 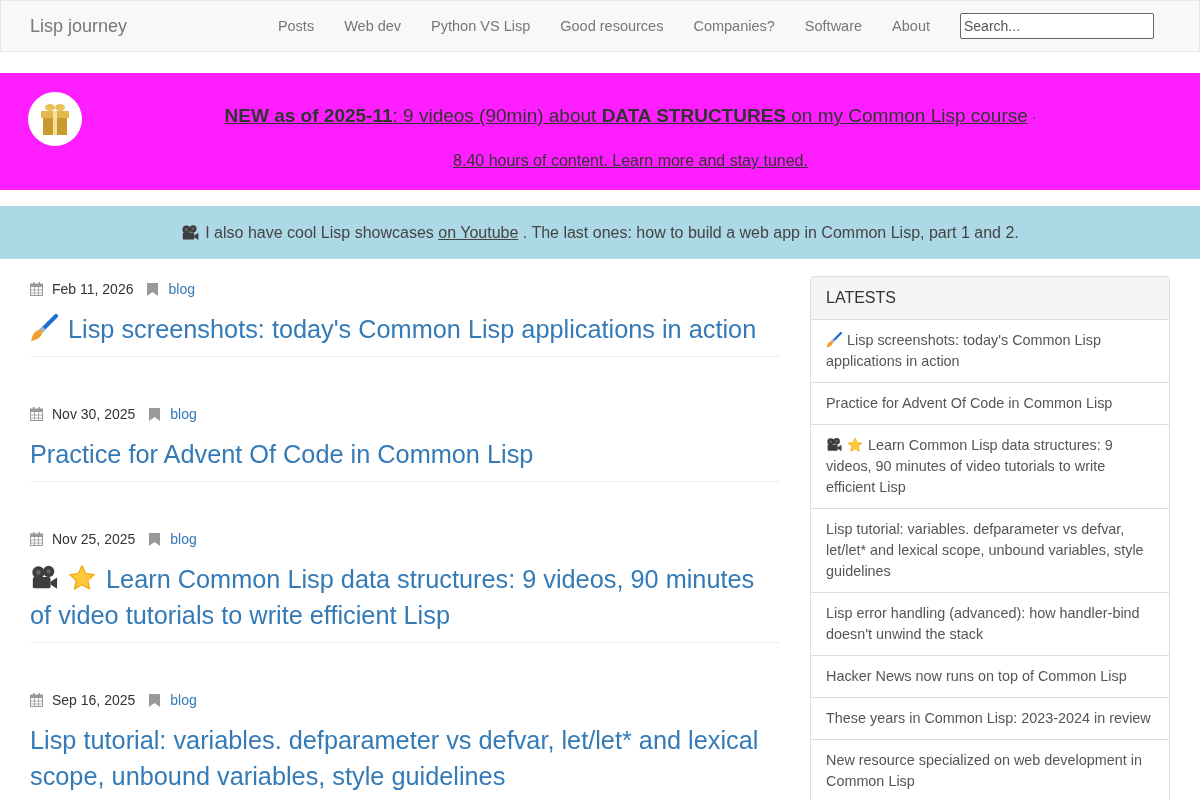 I want to click on latest-post-link: Learn Common Lisp data structures: 9 videos, 90 minutes of video tutorials to write efficient Lisp, so click(x=990, y=467).